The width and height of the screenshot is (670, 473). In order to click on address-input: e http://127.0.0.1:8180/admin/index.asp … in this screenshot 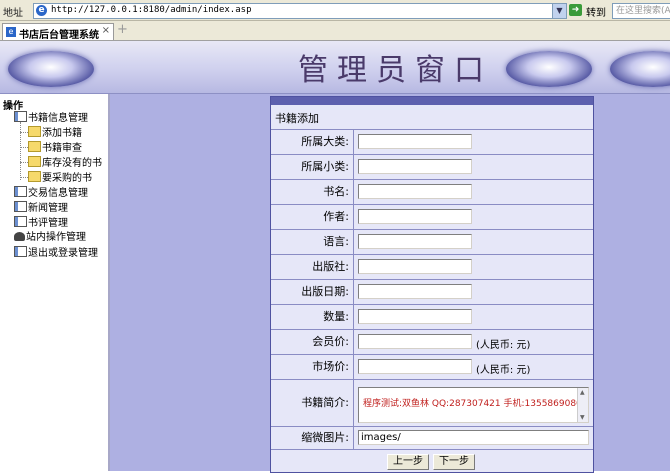, I will do `click(300, 11)`.